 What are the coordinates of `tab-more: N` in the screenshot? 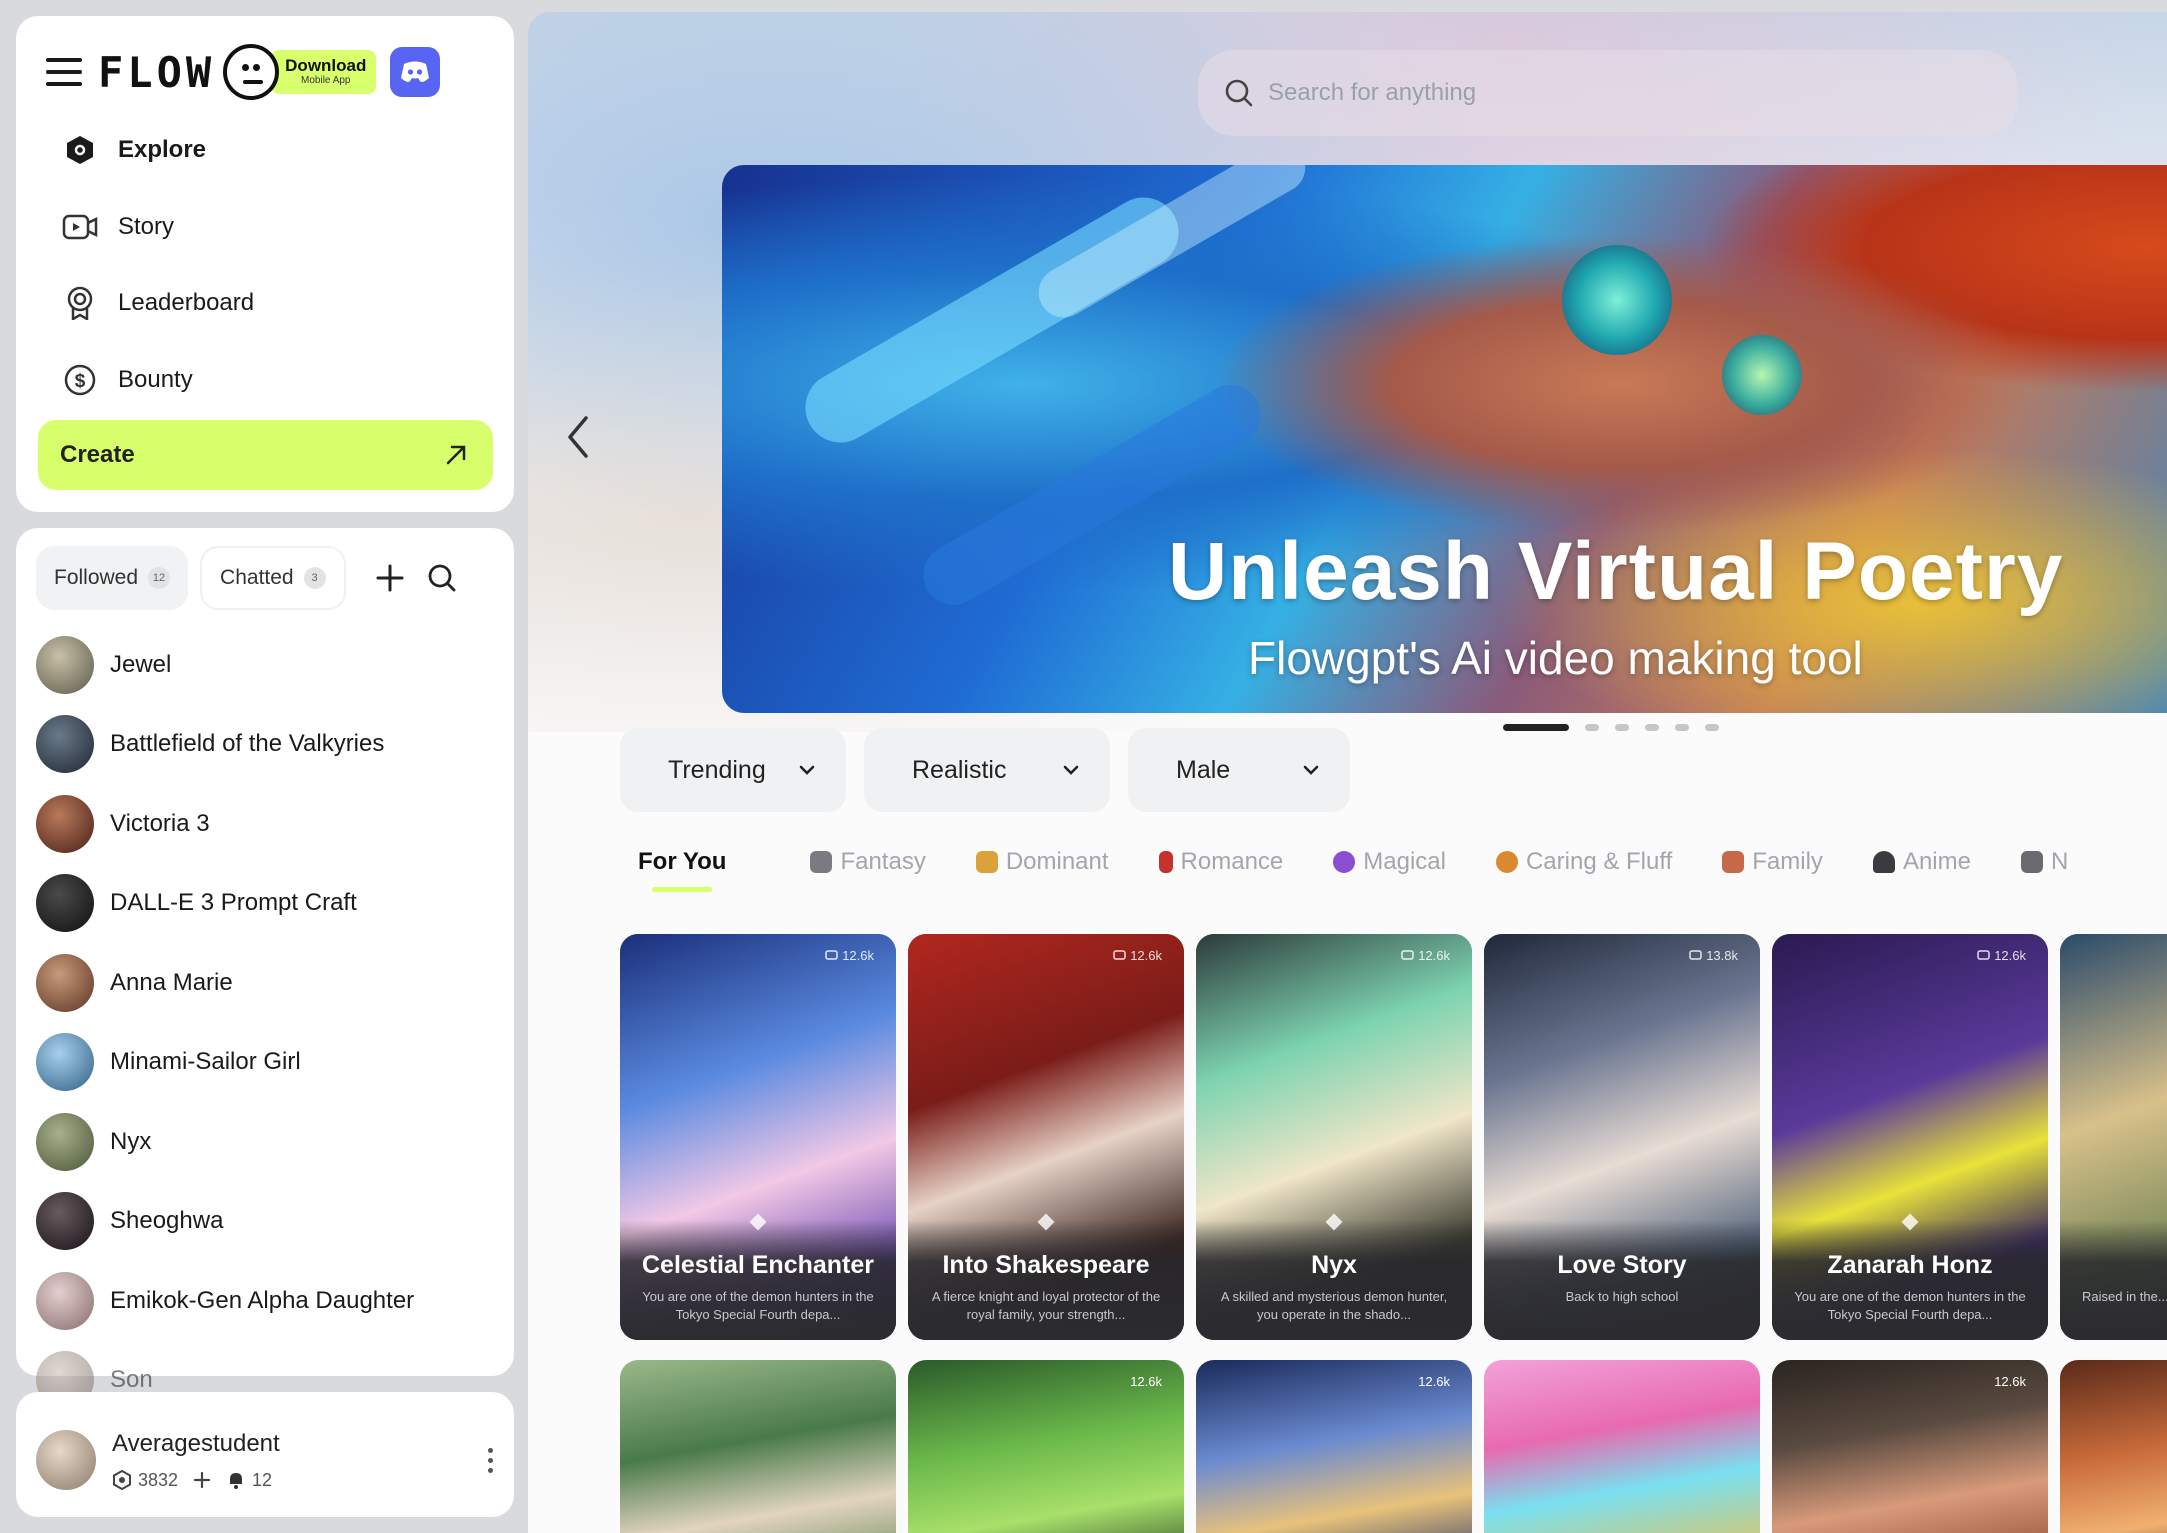 It's located at (2044, 862).